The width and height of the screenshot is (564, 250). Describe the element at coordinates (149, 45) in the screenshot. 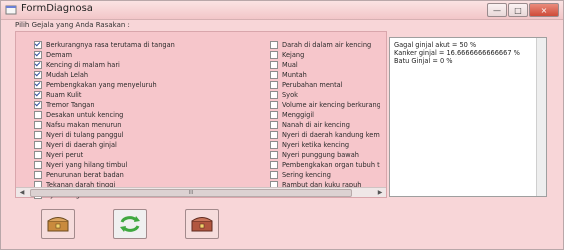

I see `symptom-item: Berkurangnya rasa terutama di tangan` at that location.